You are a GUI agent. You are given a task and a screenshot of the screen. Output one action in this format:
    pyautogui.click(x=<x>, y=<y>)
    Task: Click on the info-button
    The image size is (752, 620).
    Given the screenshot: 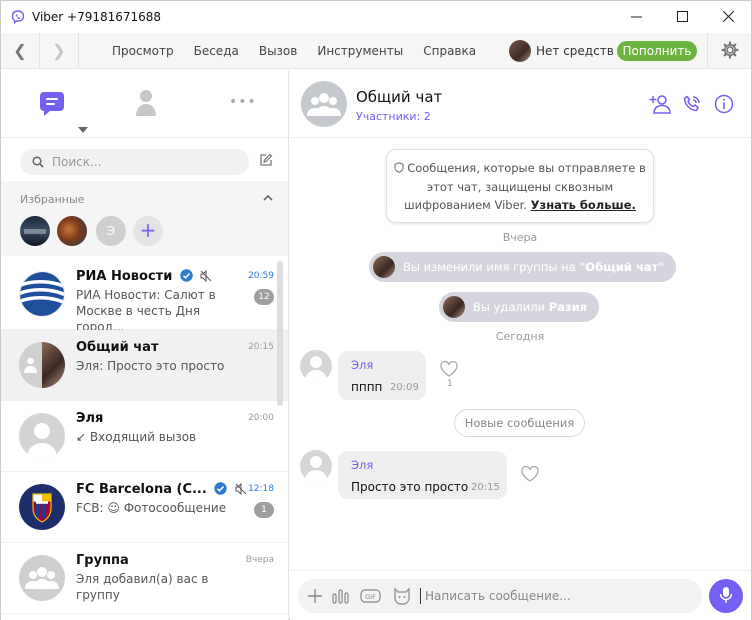 What is the action you would take?
    pyautogui.click(x=724, y=105)
    